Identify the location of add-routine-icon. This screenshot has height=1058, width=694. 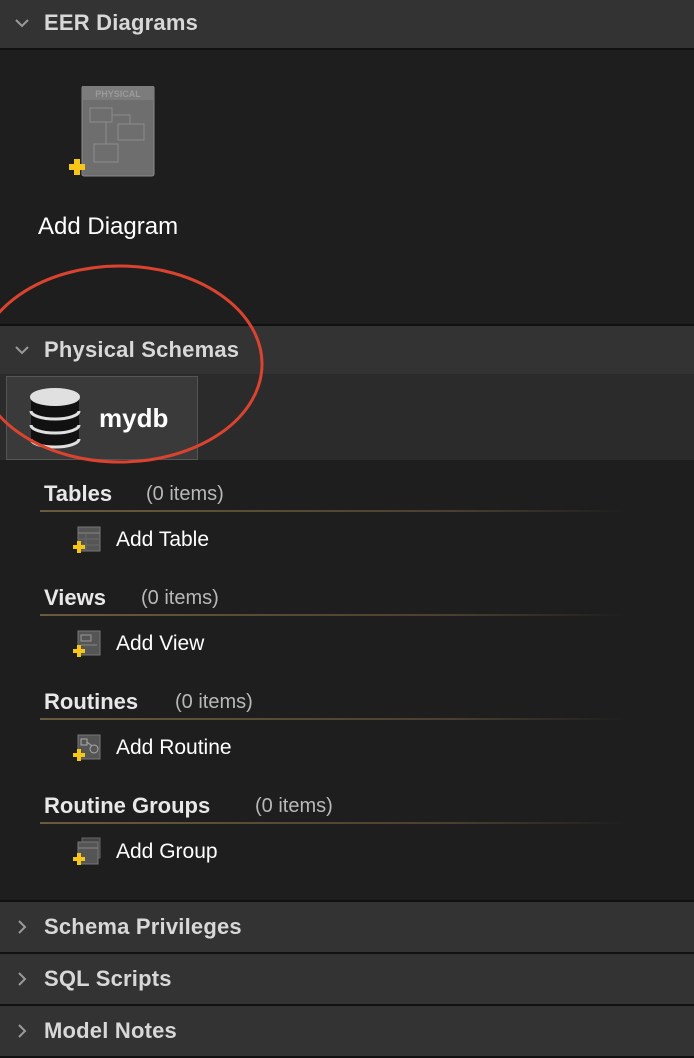
(87, 747).